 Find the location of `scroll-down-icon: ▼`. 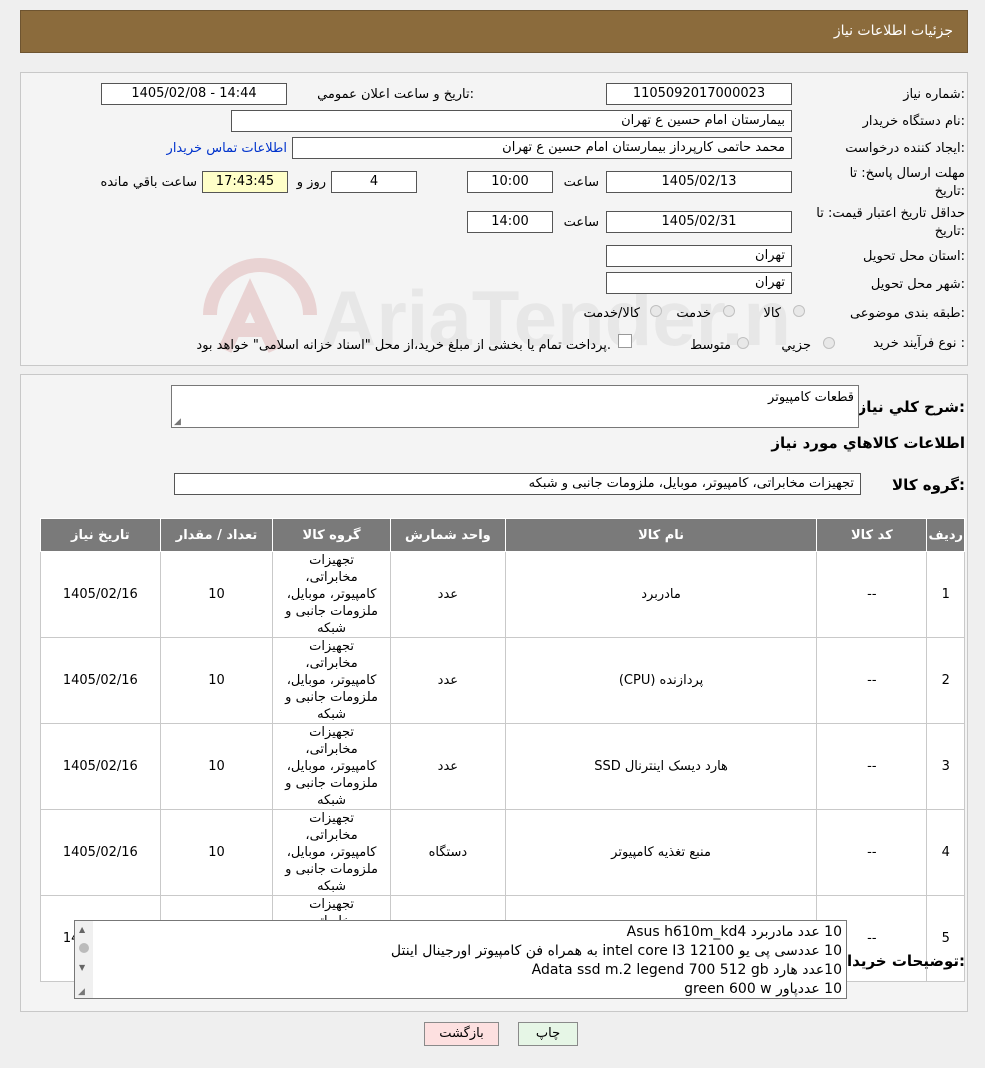

scroll-down-icon: ▼ is located at coordinates (82, 967).